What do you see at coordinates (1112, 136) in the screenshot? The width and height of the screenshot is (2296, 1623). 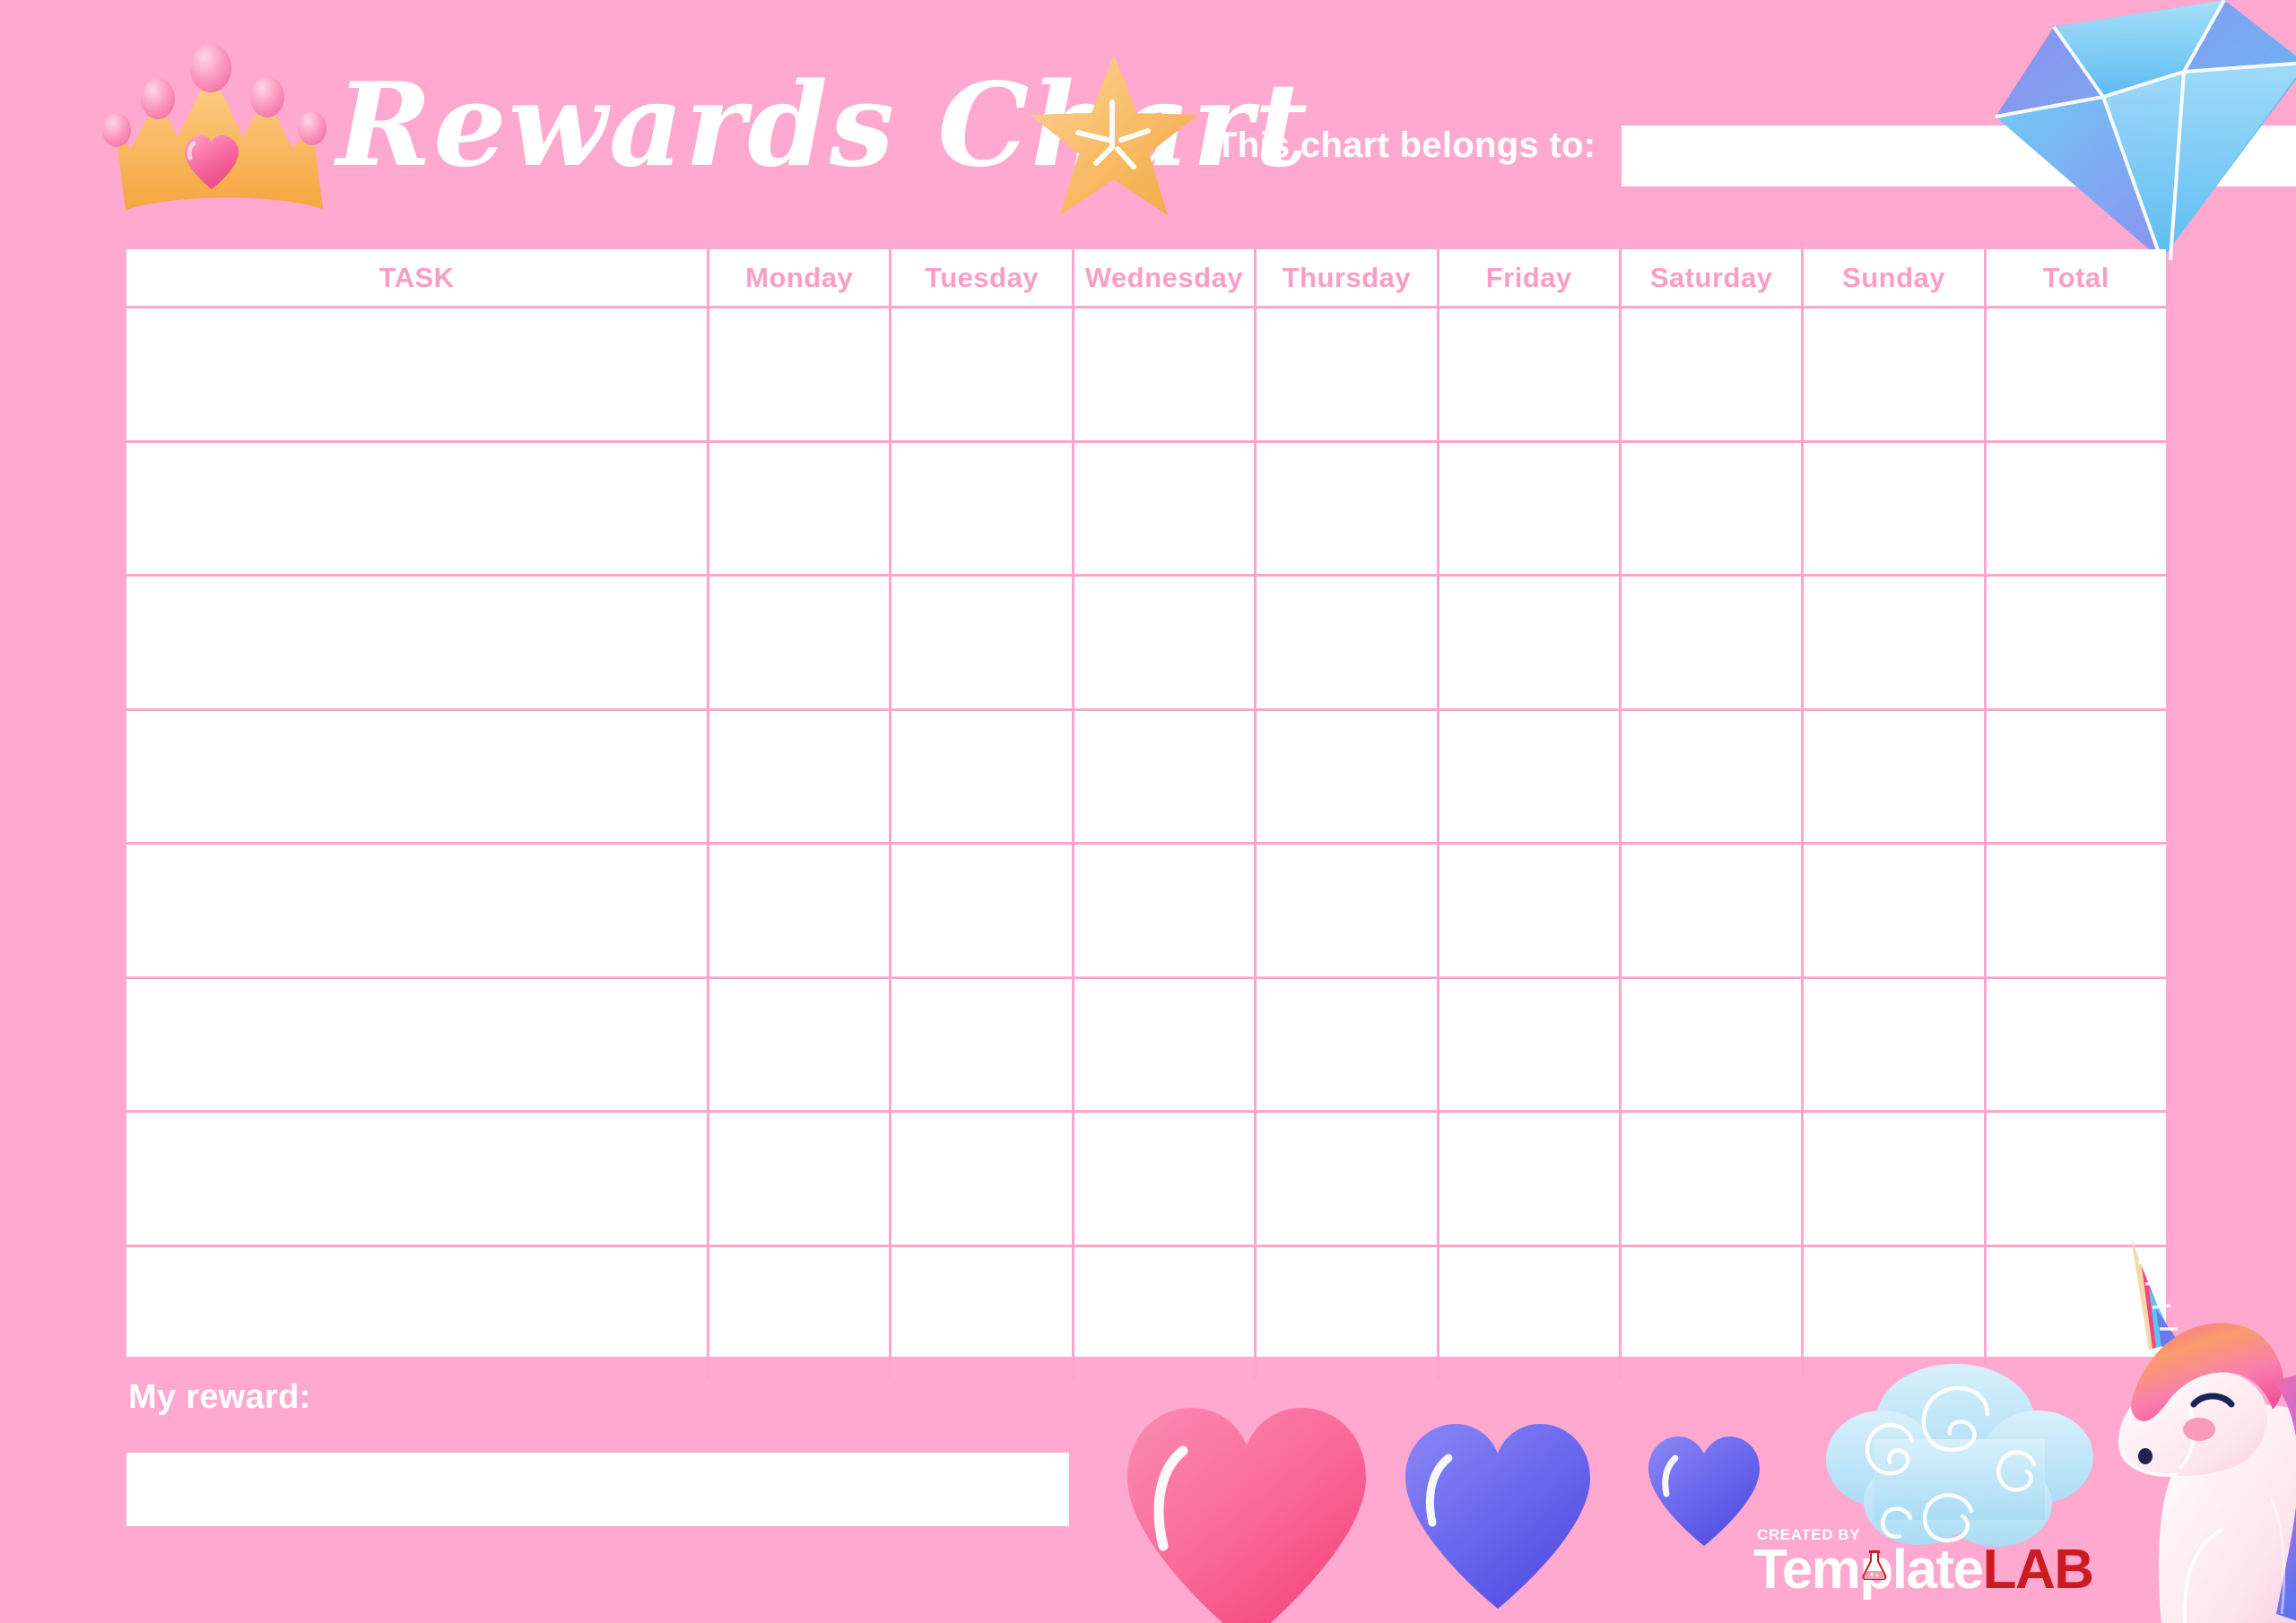 I see `star-icon` at bounding box center [1112, 136].